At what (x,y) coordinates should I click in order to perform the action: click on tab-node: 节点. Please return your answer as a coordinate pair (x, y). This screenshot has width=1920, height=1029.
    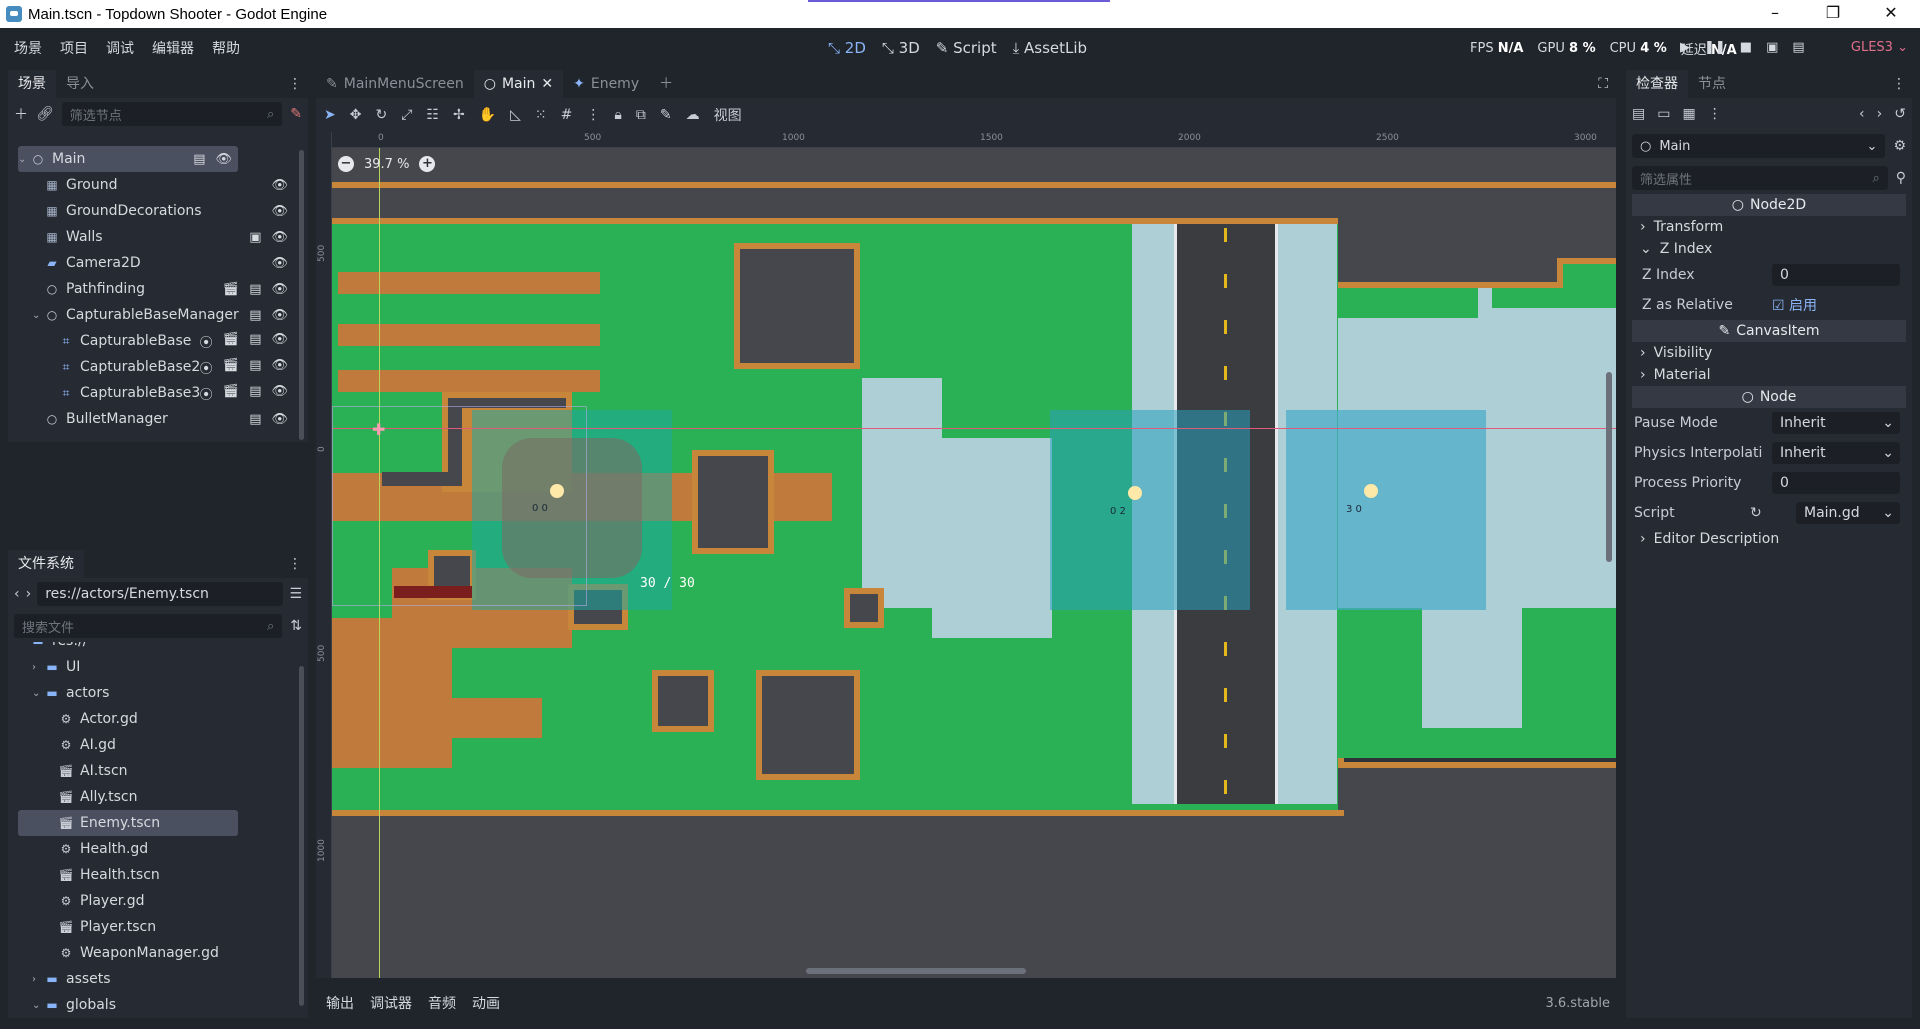
    Looking at the image, I should click on (1712, 84).